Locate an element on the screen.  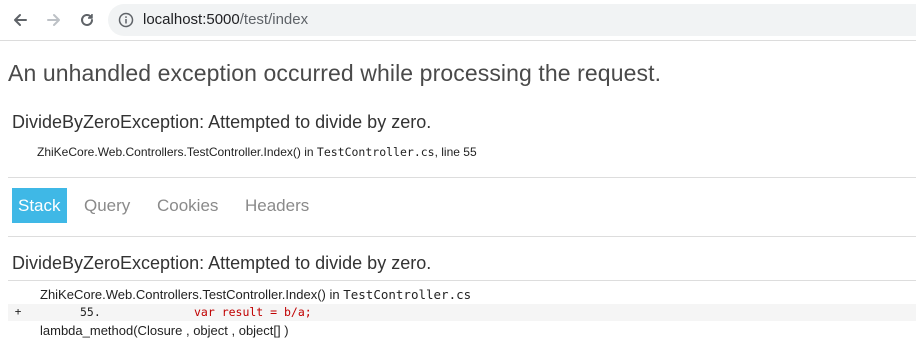
browser-toolbar: localhost:5000/test/index is located at coordinates (458, 20).